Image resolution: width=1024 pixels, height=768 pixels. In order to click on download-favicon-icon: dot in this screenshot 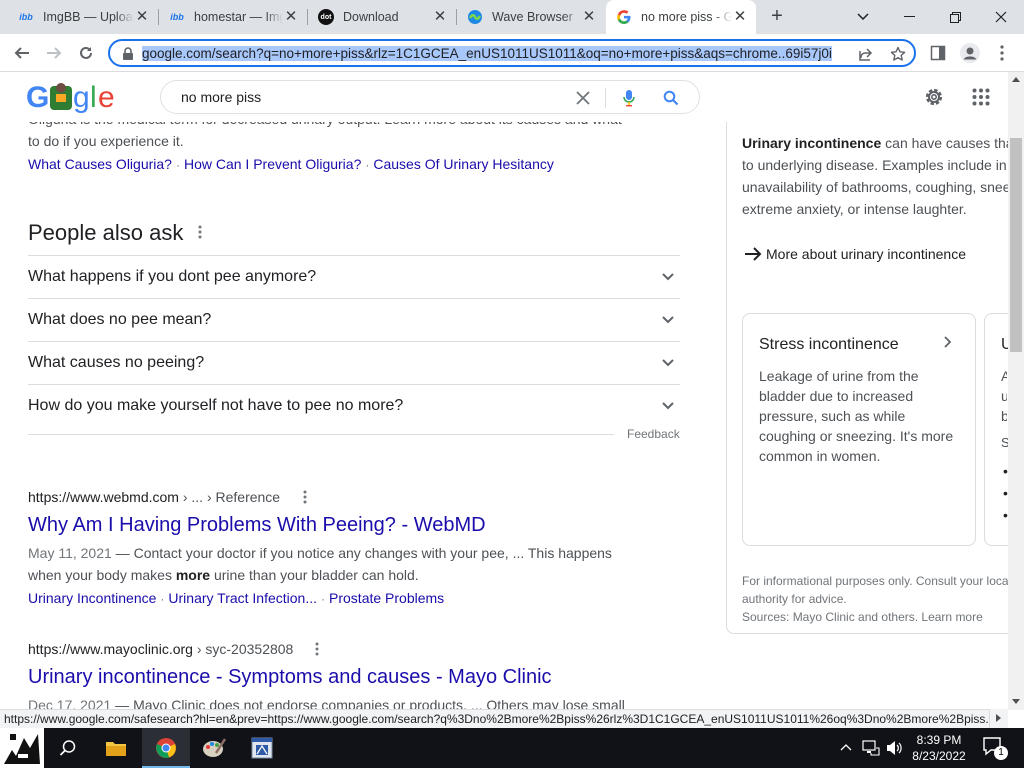, I will do `click(326, 17)`.